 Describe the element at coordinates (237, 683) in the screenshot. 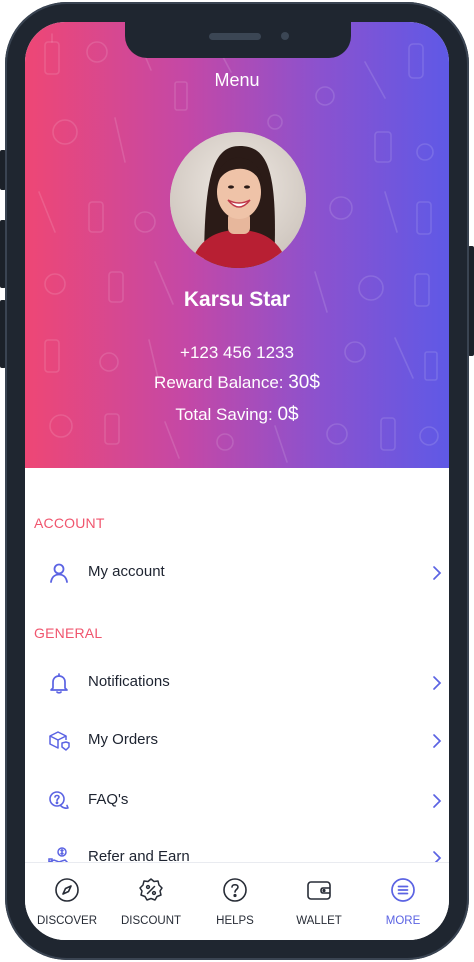

I see `menu-item-notifications: Notifications` at that location.